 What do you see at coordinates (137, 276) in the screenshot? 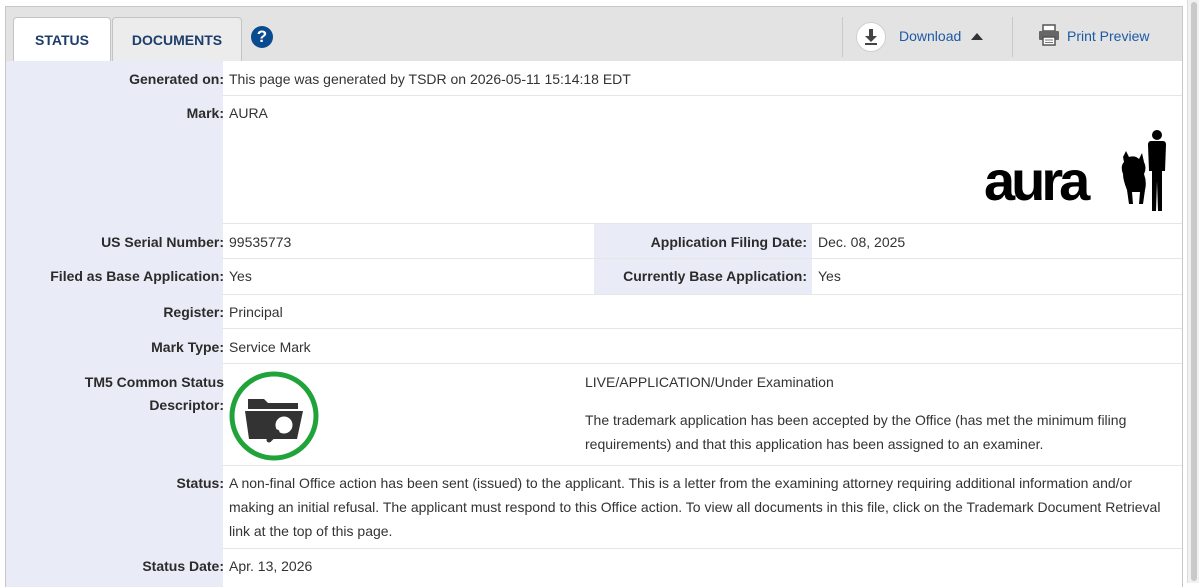
I see `filed-base-label: Filed as Base Application:` at bounding box center [137, 276].